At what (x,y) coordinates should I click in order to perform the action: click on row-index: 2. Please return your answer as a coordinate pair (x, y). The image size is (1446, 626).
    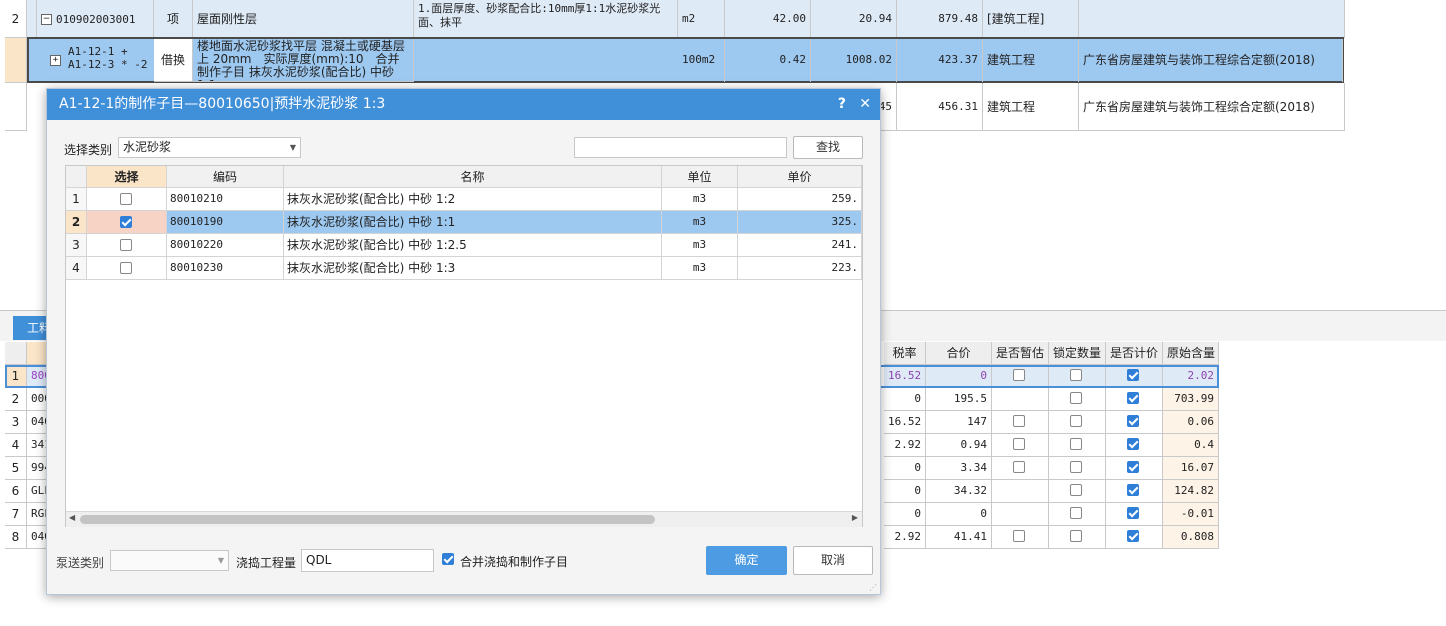
    Looking at the image, I should click on (16, 19).